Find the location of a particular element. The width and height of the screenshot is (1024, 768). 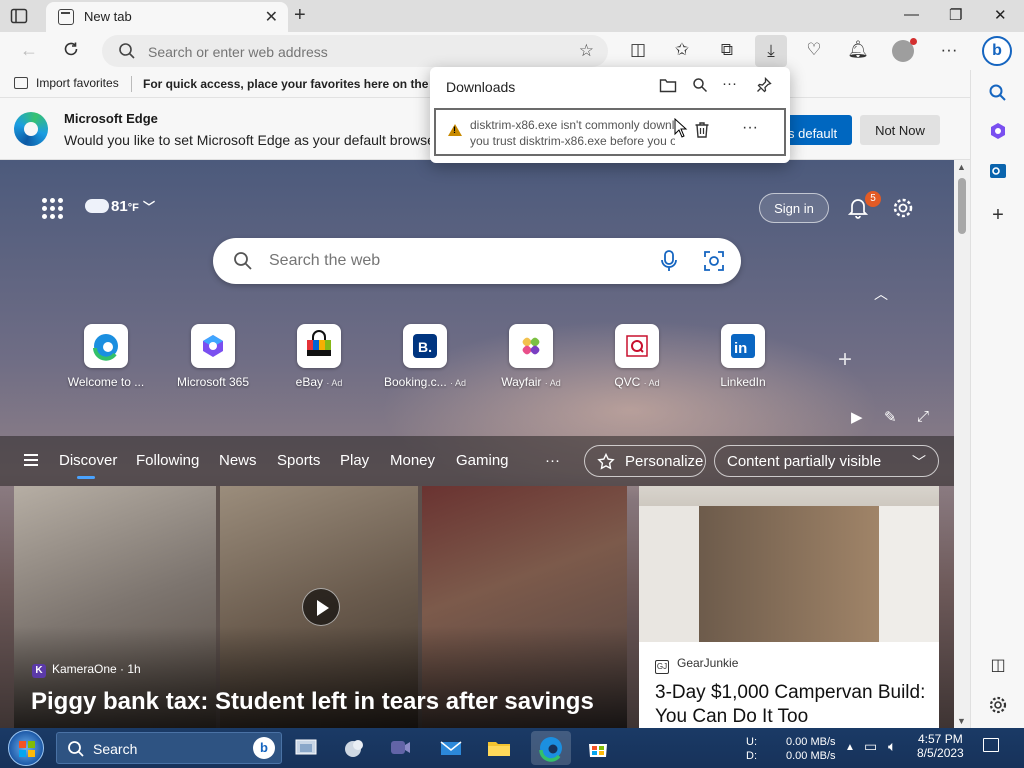

back-arrow-icon: ← is located at coordinates (29, 50).